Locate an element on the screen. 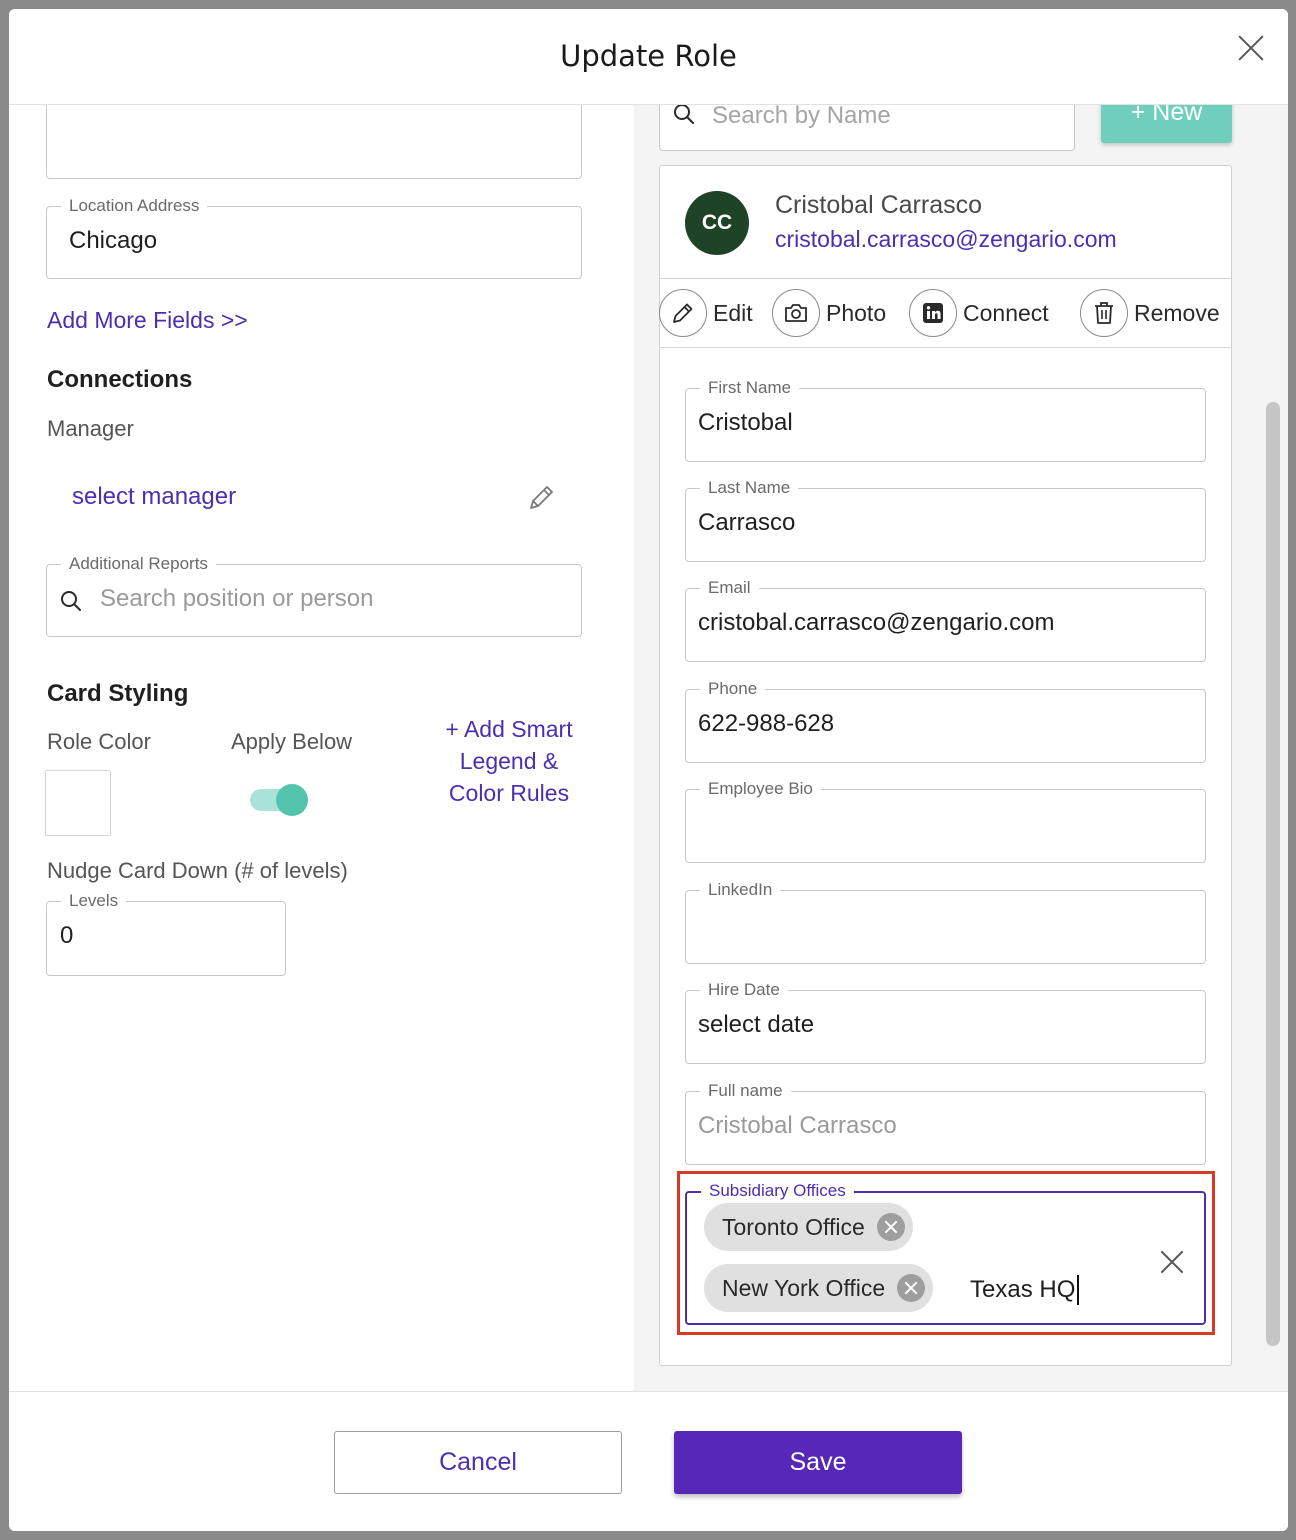 The height and width of the screenshot is (1540, 1296). email-field: Email cristobal.carrasco@zengario.com is located at coordinates (945, 620).